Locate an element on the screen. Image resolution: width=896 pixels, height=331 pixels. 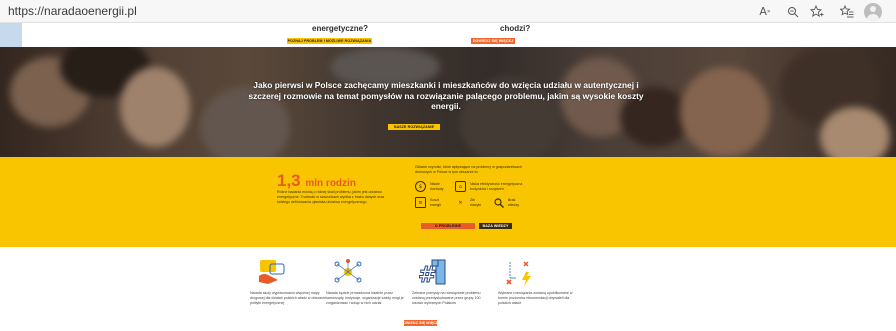
profile-icon is located at coordinates (873, 12).